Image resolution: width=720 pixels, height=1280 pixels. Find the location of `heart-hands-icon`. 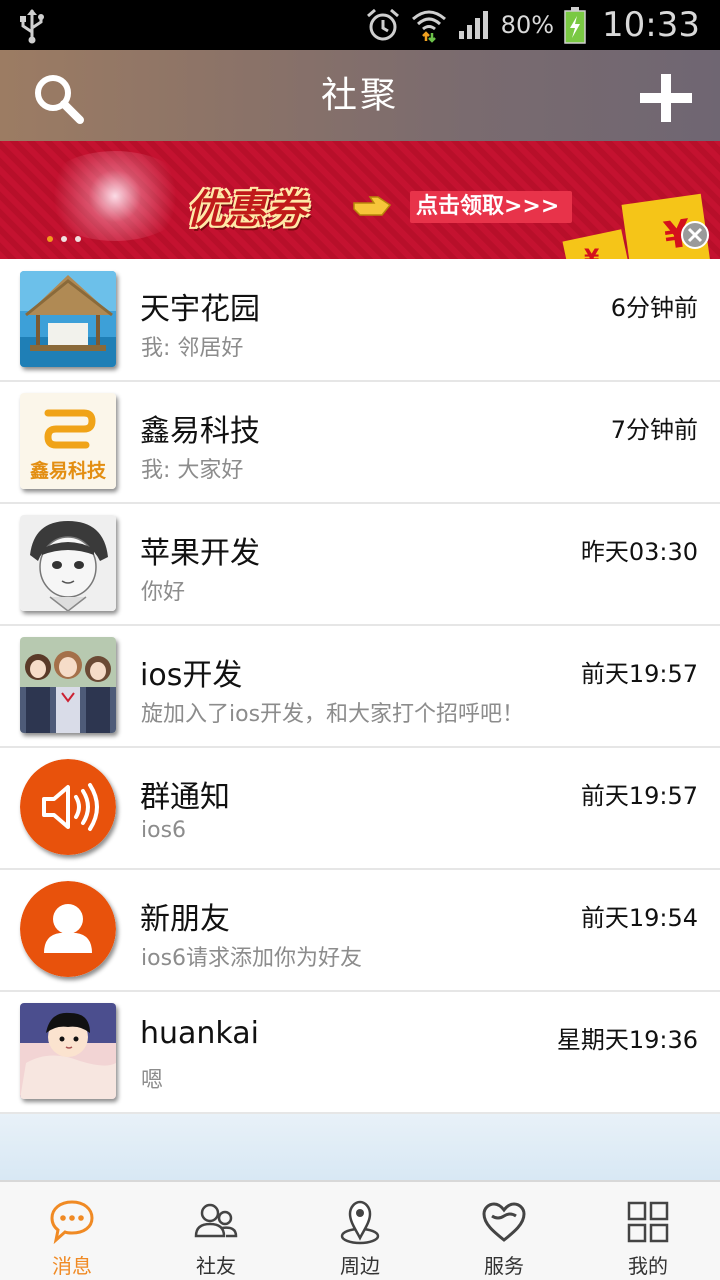

heart-hands-icon is located at coordinates (504, 1222).